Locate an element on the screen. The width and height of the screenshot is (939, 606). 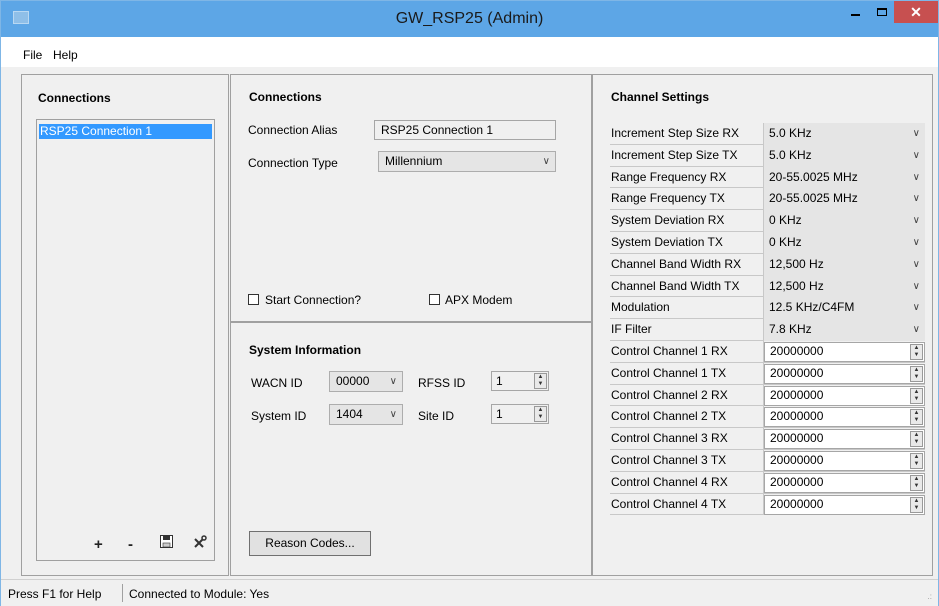
channel-setting-name: Control Channel 3 RX is located at coordinates (687, 439).